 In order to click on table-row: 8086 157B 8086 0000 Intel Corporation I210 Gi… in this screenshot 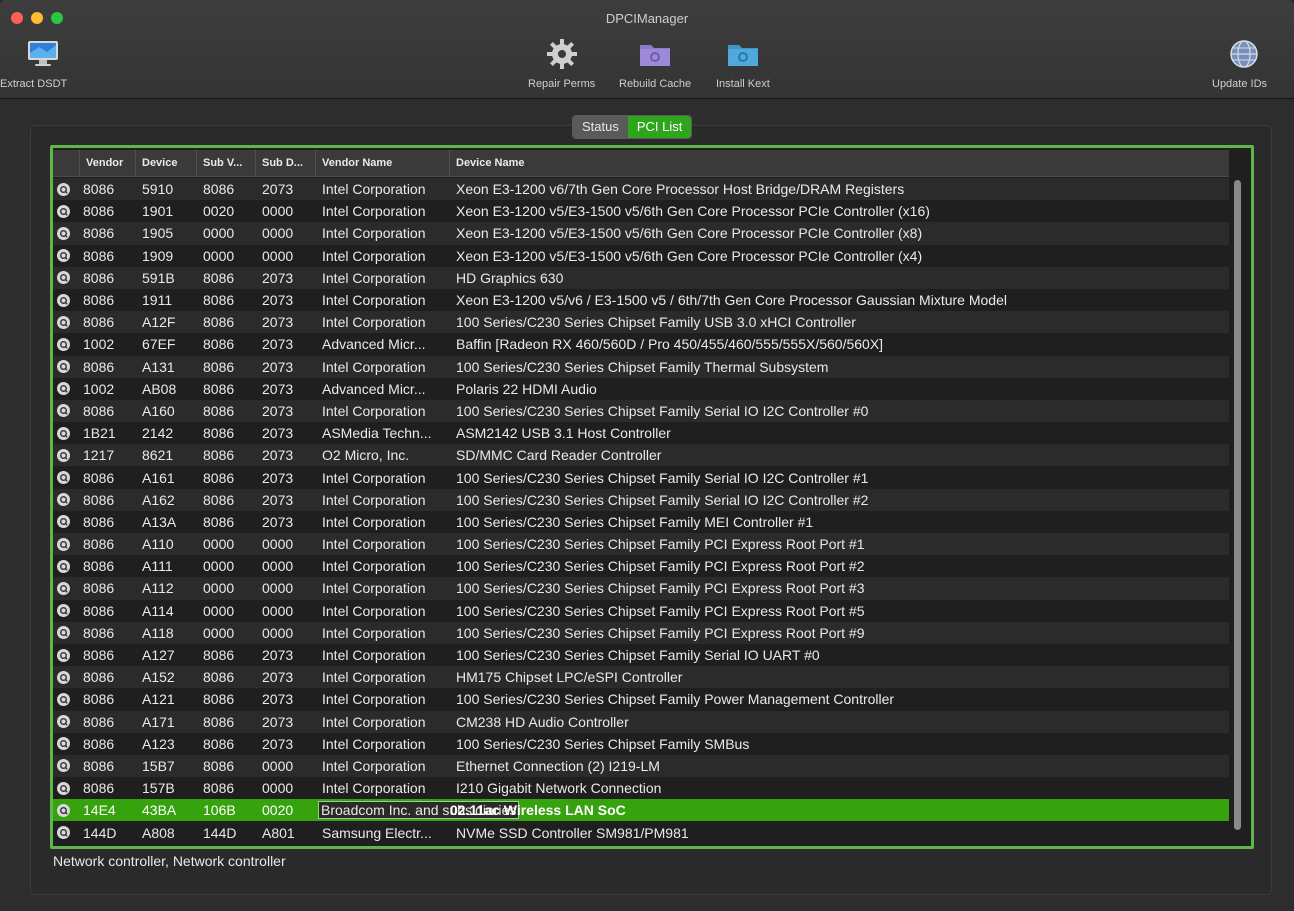, I will do `click(641, 788)`.